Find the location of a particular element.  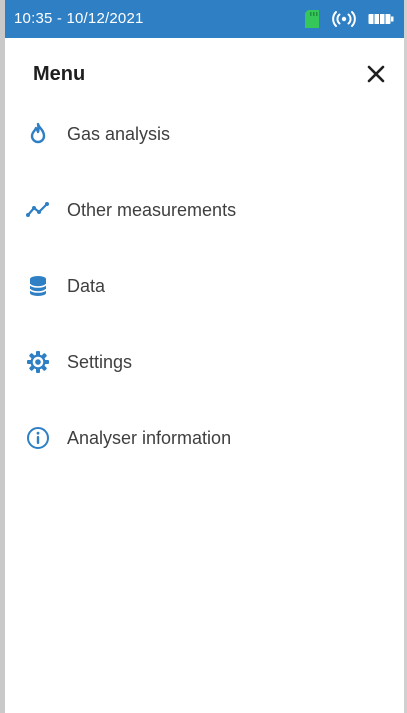

menu-item-other-measurements: Other measurements is located at coordinates (204, 210).